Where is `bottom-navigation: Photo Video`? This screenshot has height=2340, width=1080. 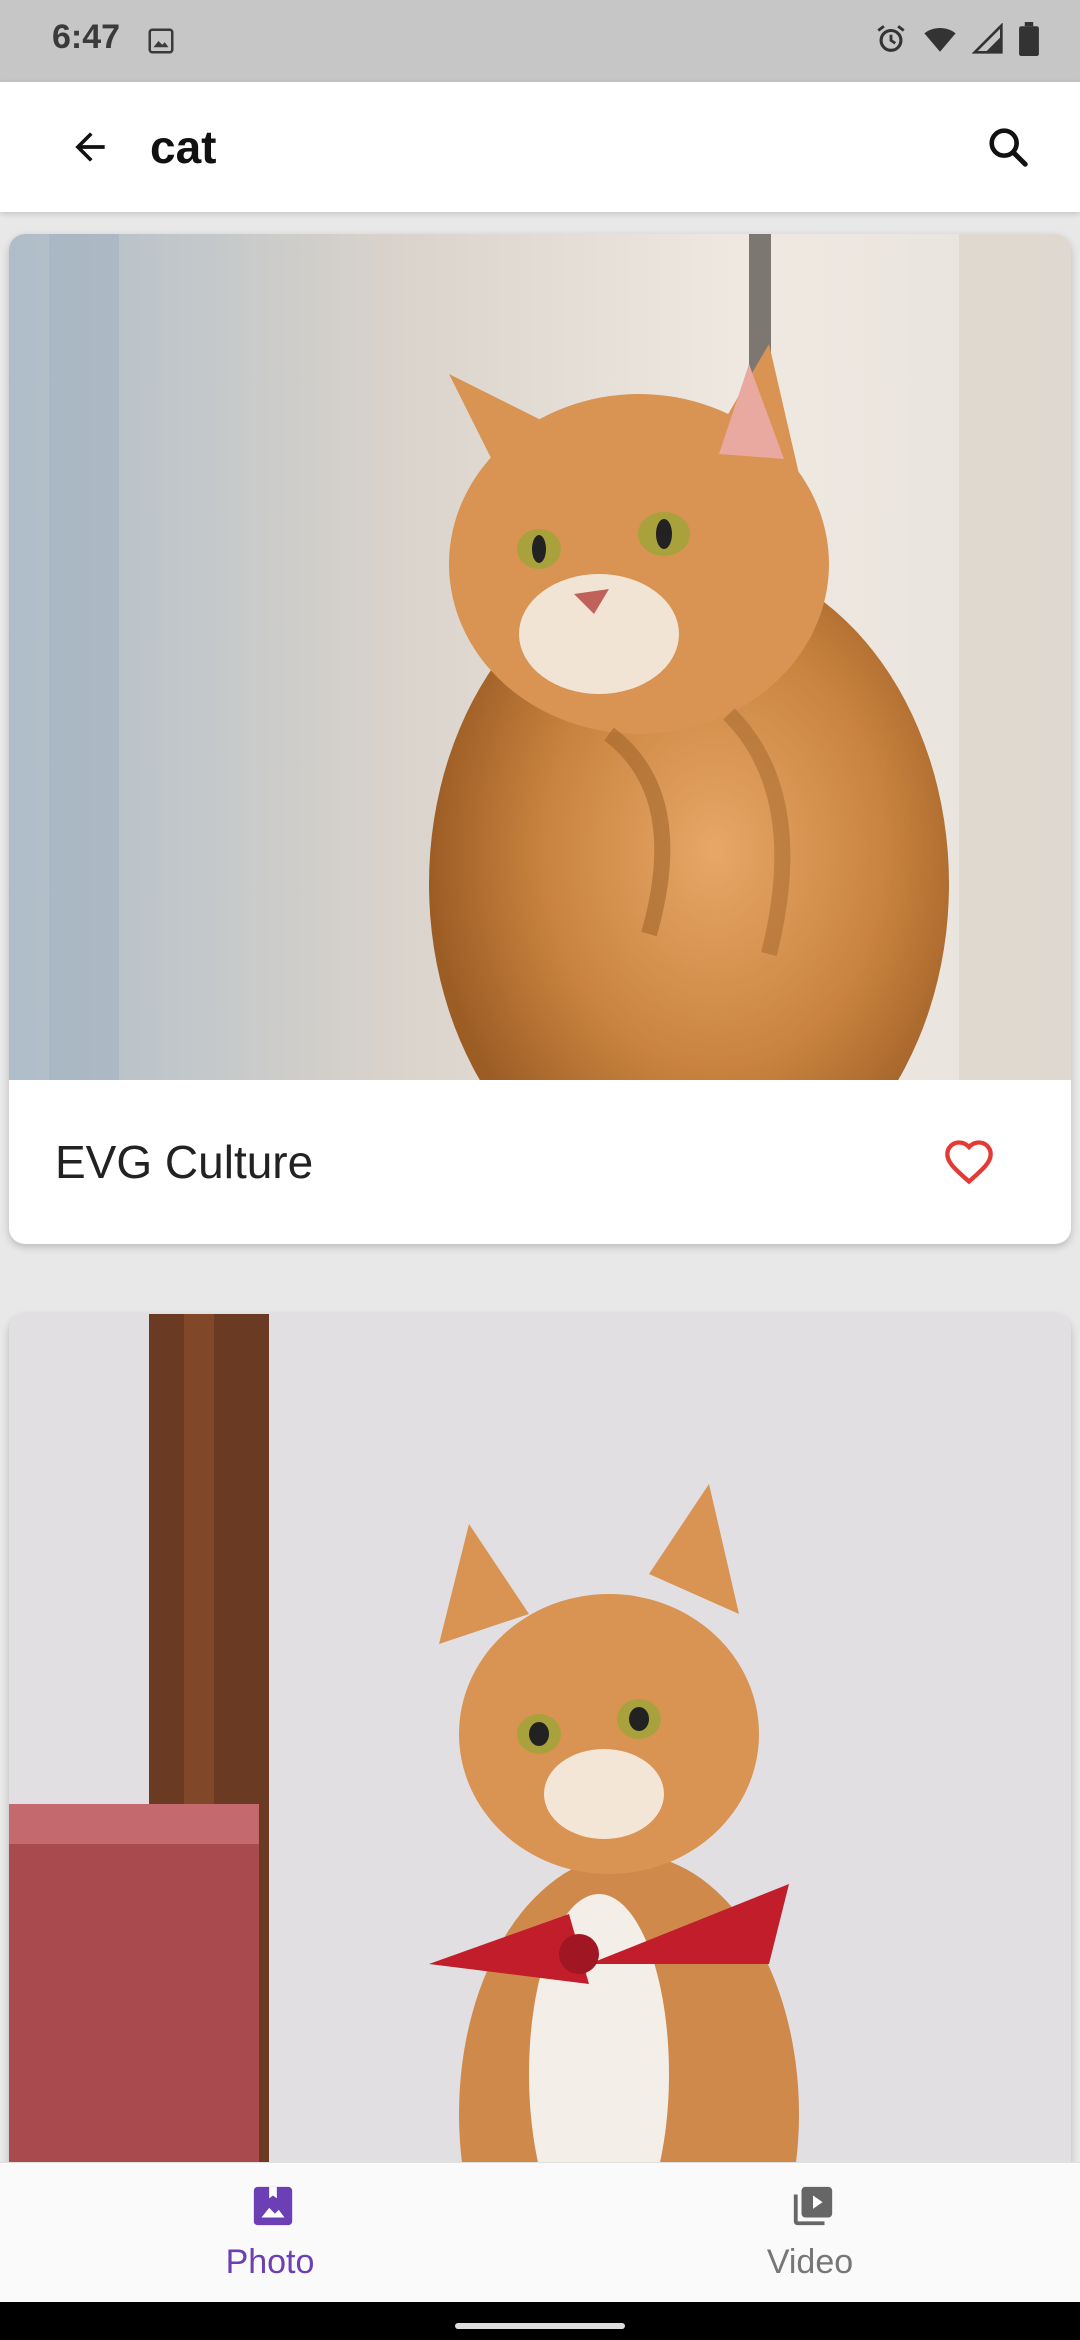
bottom-navigation: Photo Video is located at coordinates (540, 2232).